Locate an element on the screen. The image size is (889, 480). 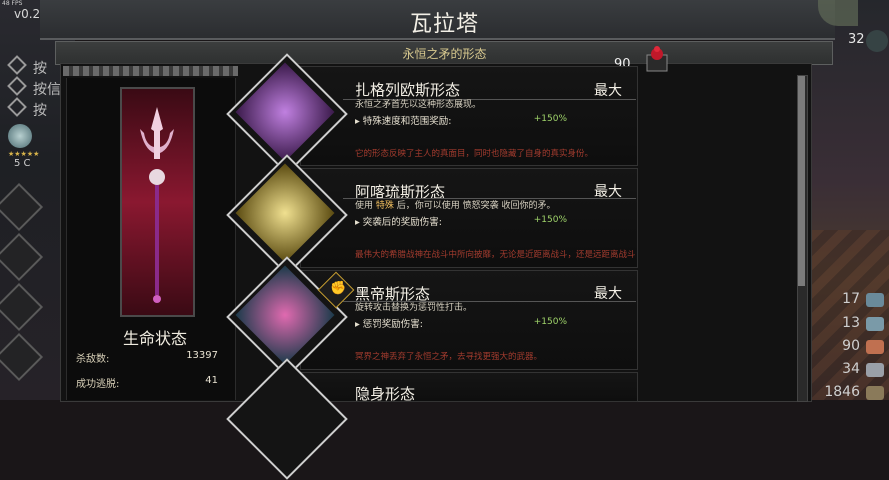
nectar-icon is located at coordinates (875, 347).